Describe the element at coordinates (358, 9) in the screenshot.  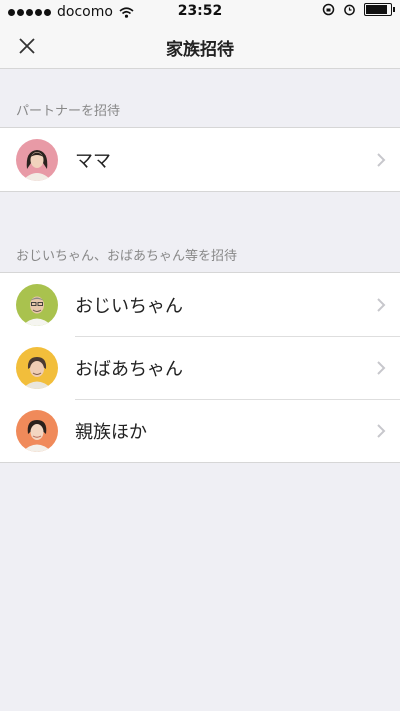
I see `status-right-group` at that location.